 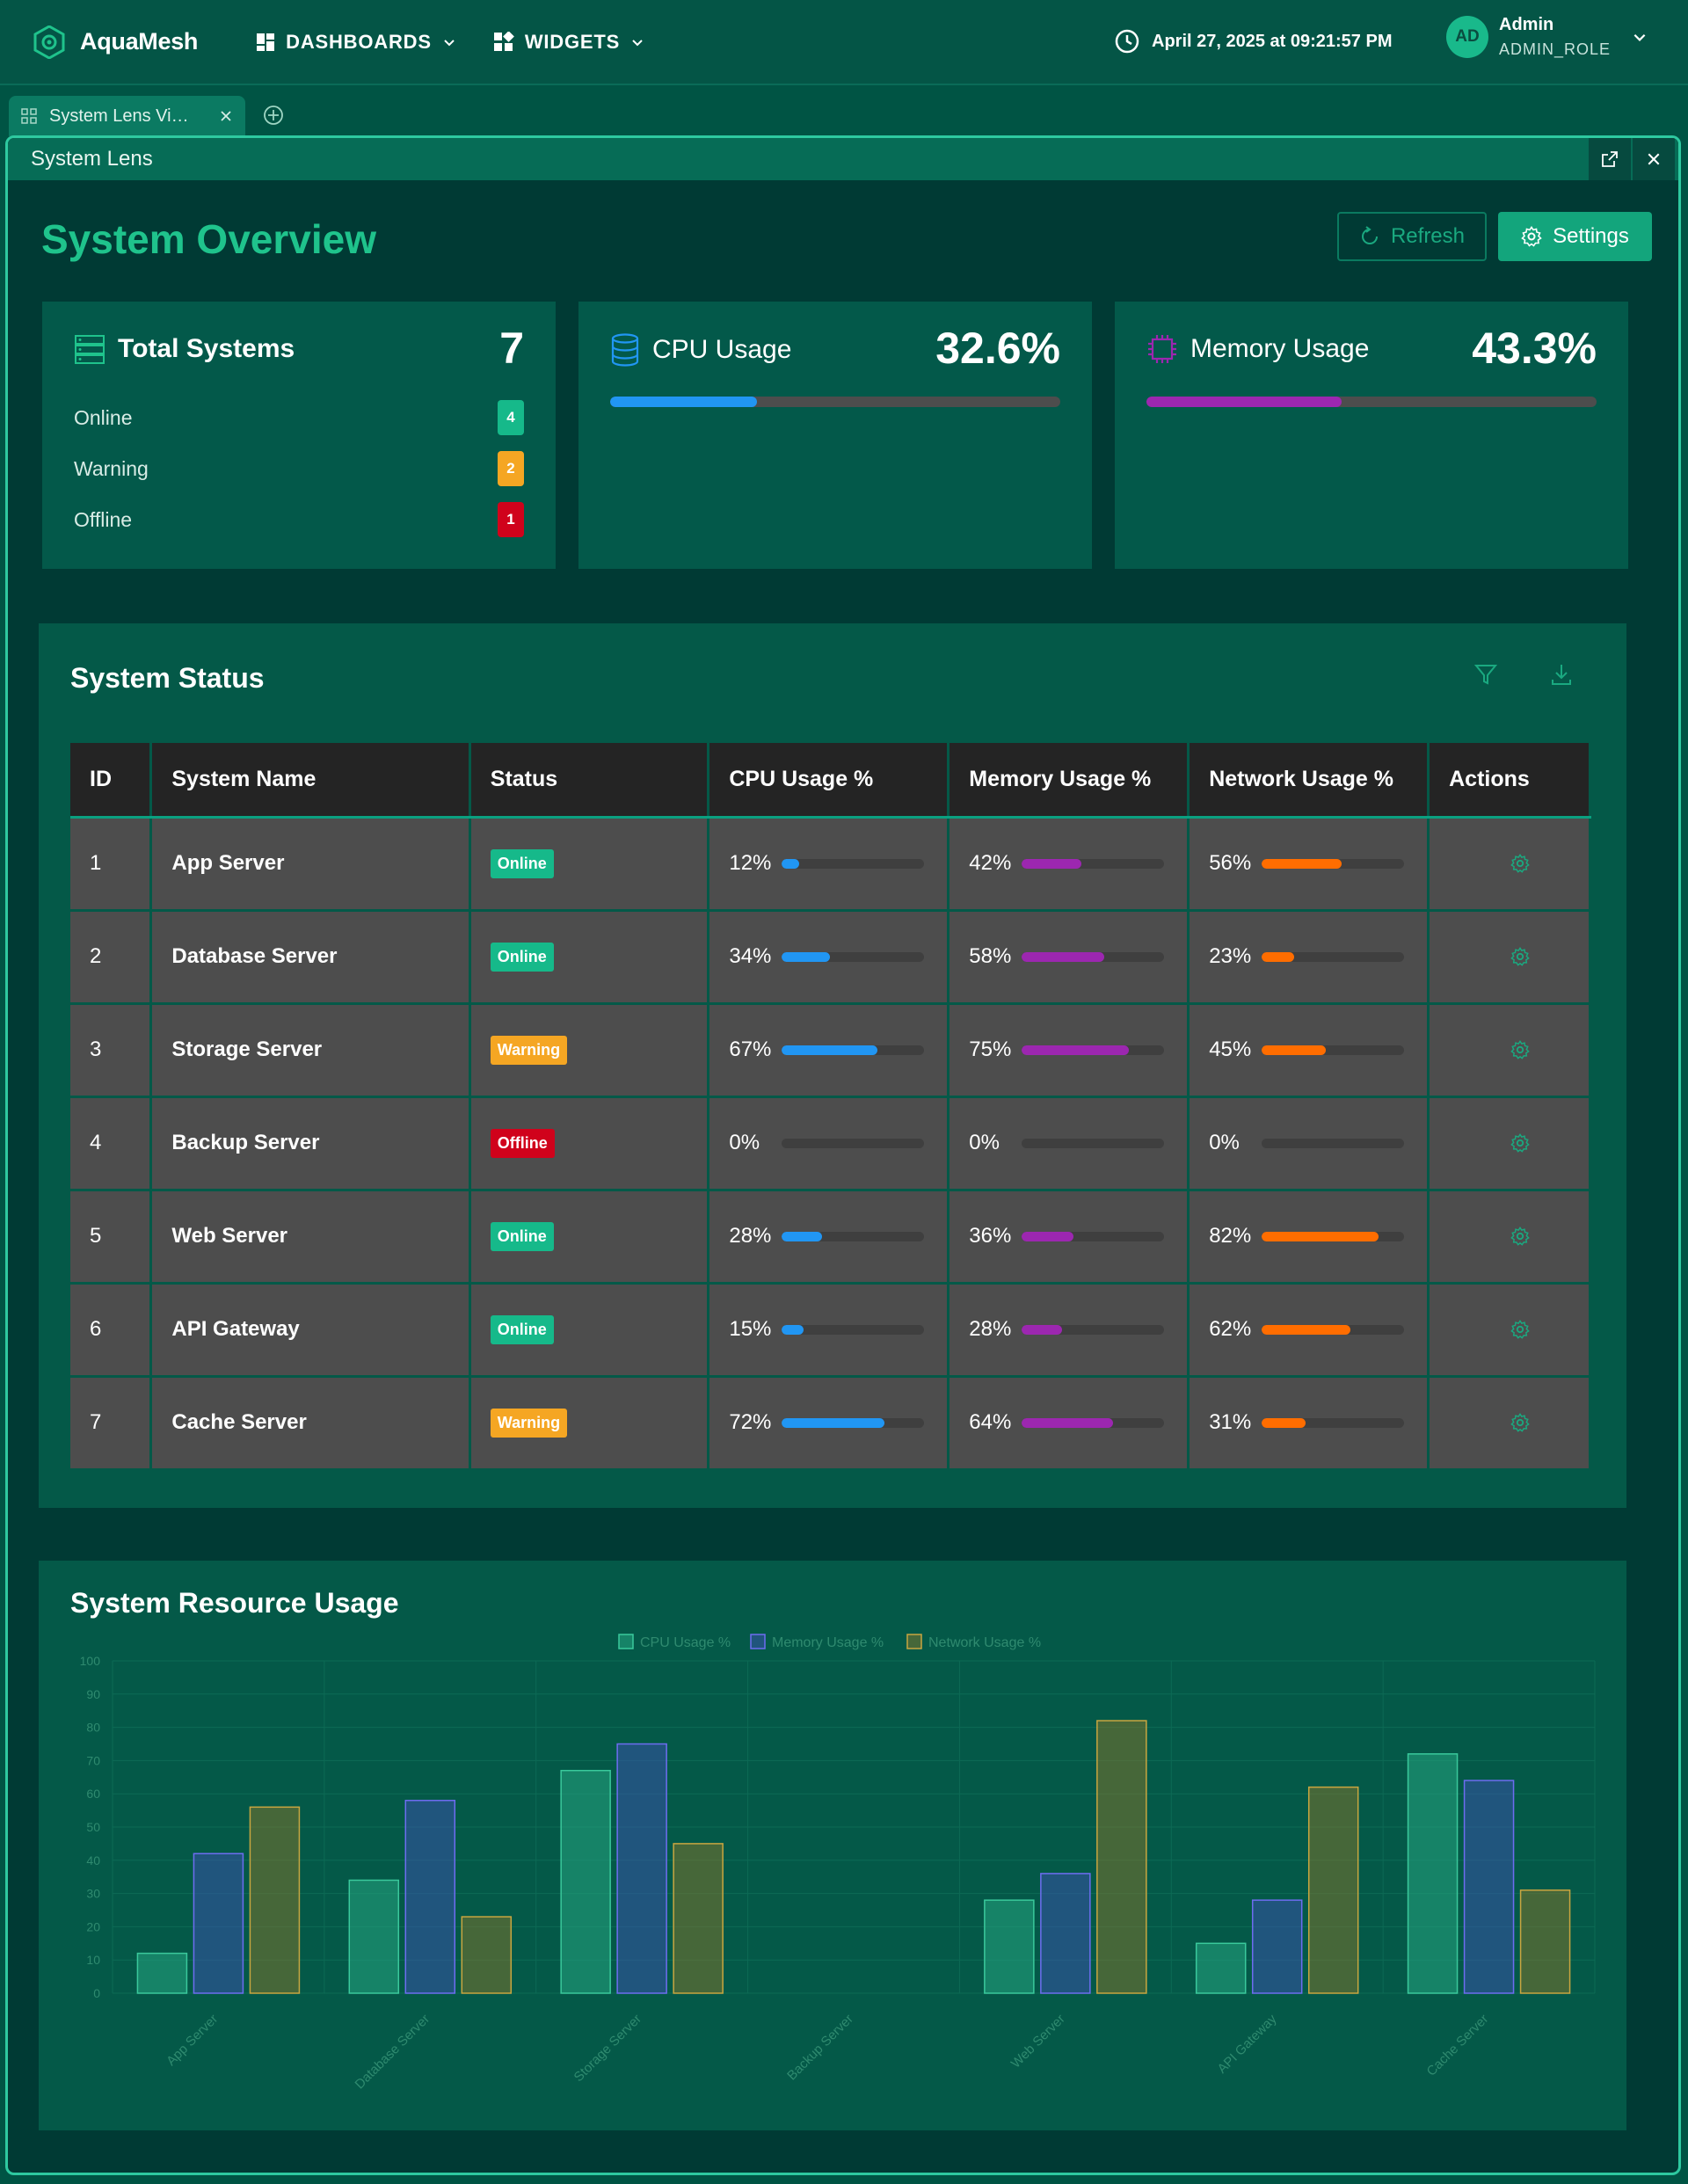 What do you see at coordinates (984, 1142) in the screenshot?
I see `memory-value: 0%` at bounding box center [984, 1142].